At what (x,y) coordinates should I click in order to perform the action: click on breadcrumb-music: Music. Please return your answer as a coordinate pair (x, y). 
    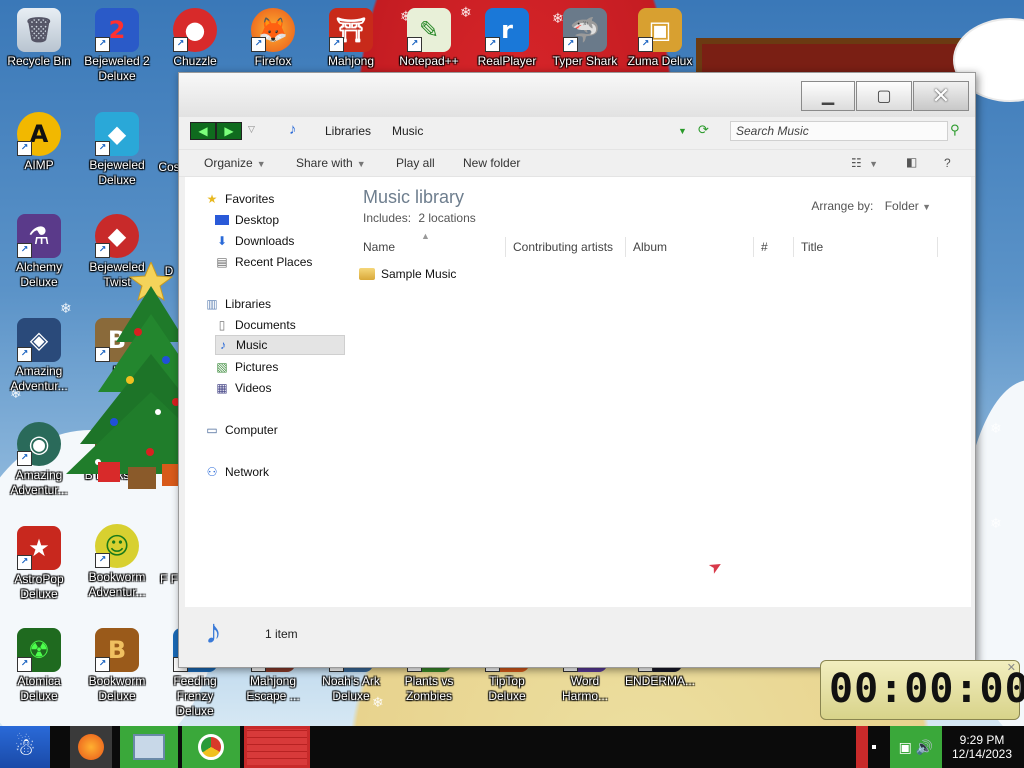
    Looking at the image, I should click on (407, 131).